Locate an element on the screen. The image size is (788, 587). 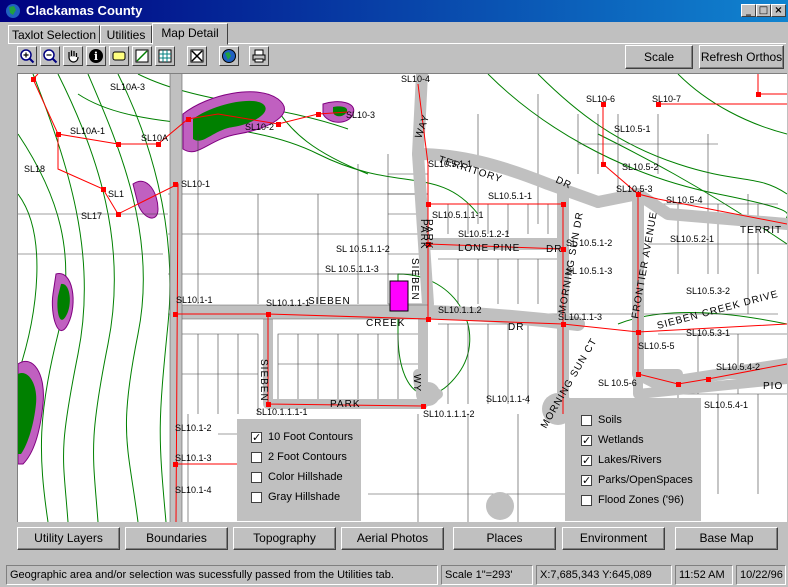
checkbox-gray-hillshade is located at coordinates (256, 497).